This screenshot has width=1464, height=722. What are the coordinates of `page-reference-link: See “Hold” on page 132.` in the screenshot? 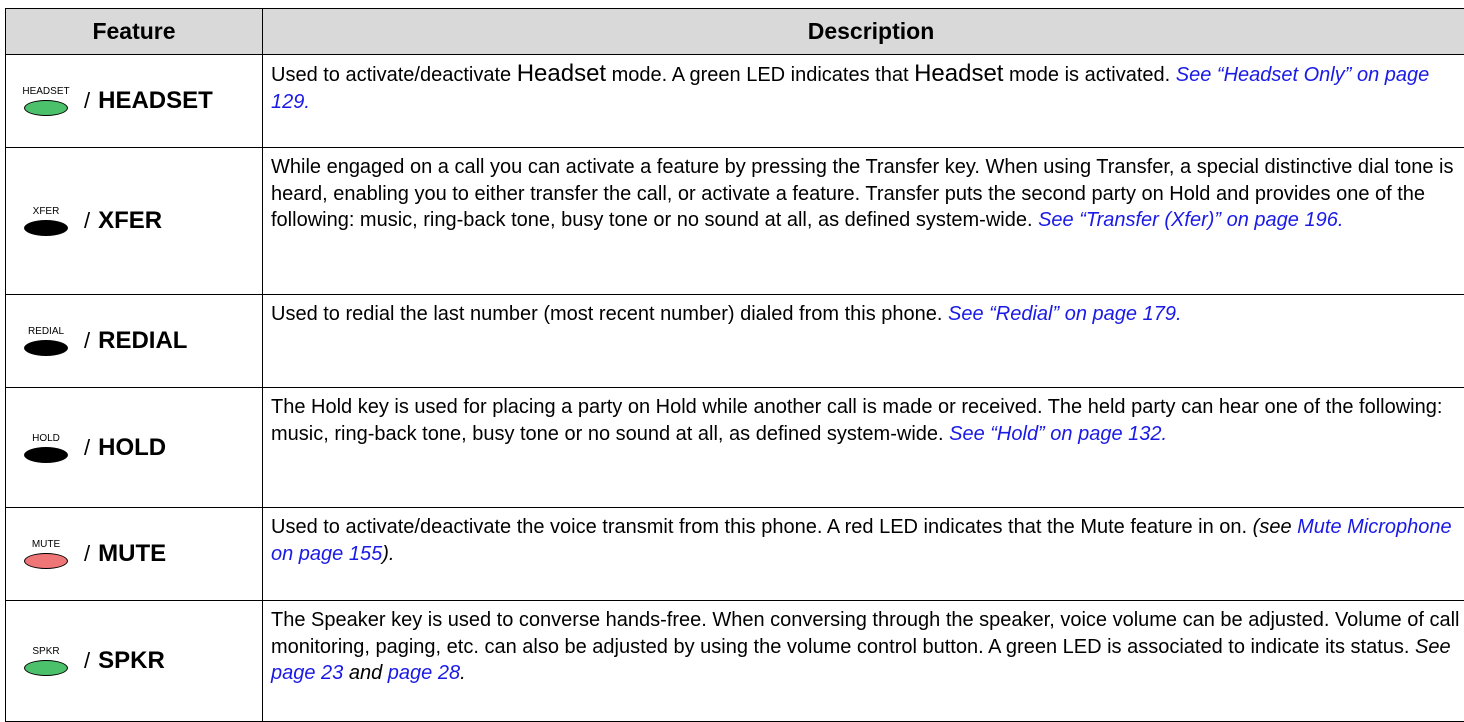 It's located at (1058, 434).